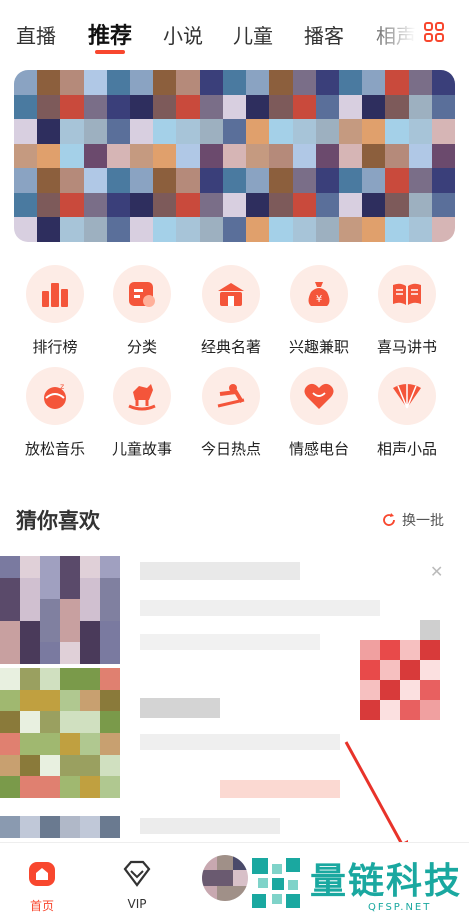  I want to click on category-book-talk: 喜马讲书, so click(407, 311).